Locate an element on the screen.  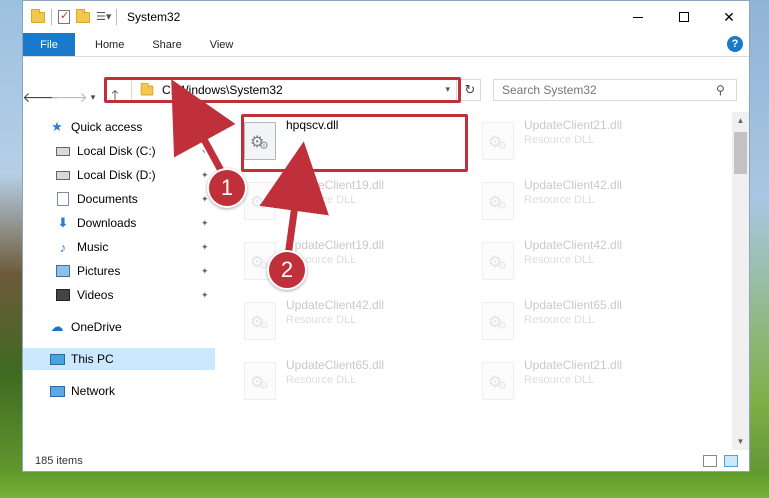
forward-button: 🡒 is located at coordinates (69, 97).